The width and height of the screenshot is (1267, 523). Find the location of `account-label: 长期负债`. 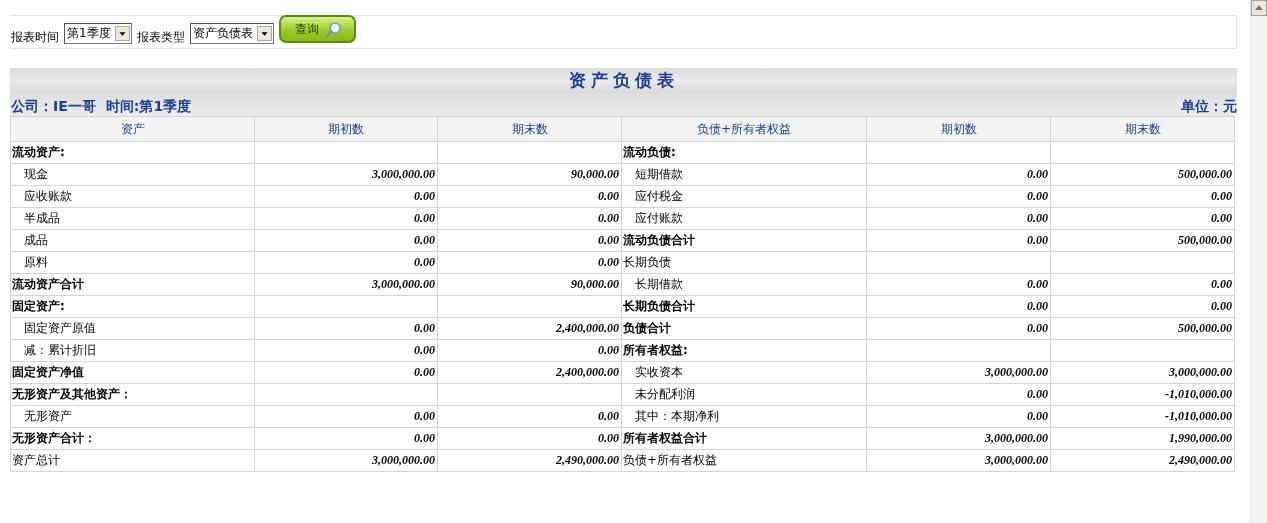

account-label: 长期负债 is located at coordinates (647, 262).